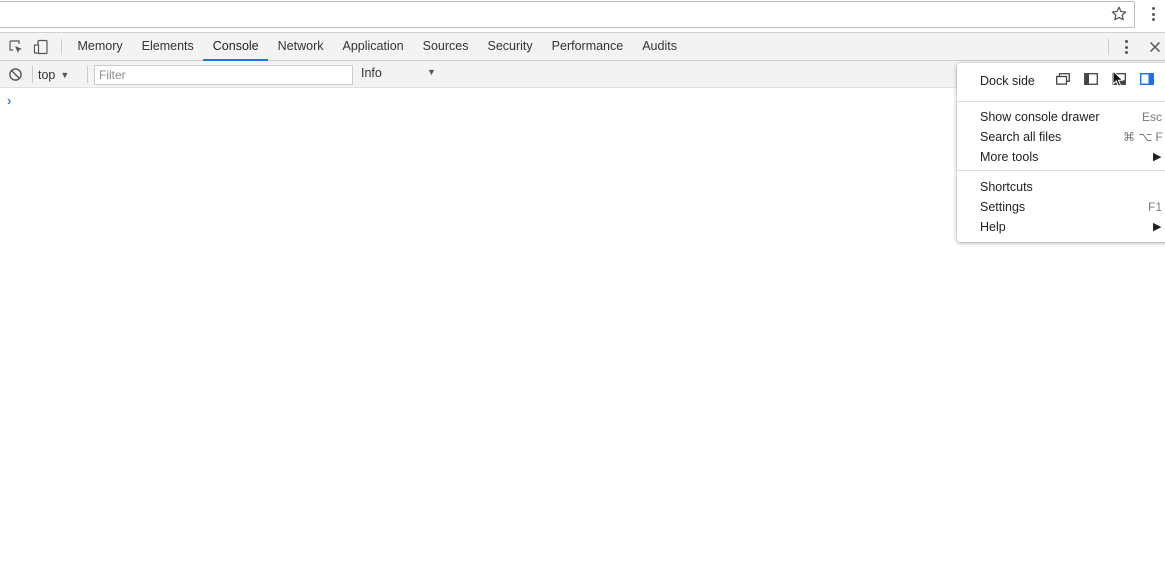 Image resolution: width=1165 pixels, height=583 pixels. What do you see at coordinates (567, 14) in the screenshot?
I see `address-bar` at bounding box center [567, 14].